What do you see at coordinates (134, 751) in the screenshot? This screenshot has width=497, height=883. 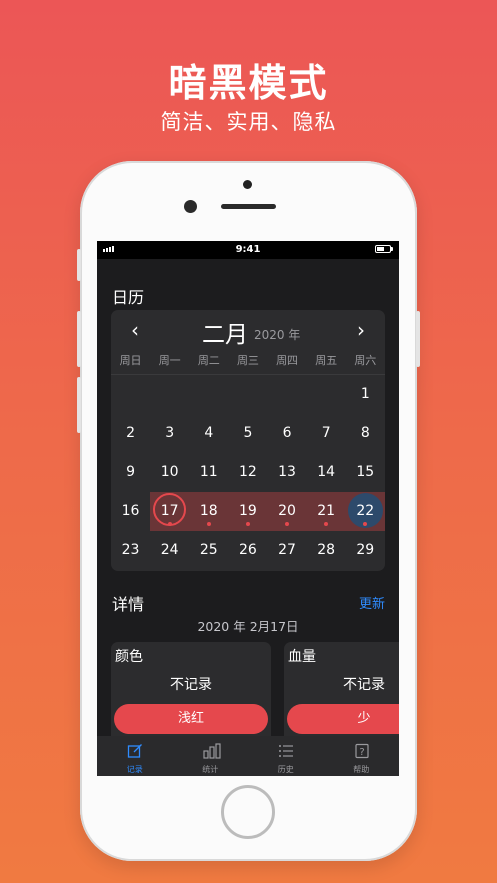 I see `edit-icon` at bounding box center [134, 751].